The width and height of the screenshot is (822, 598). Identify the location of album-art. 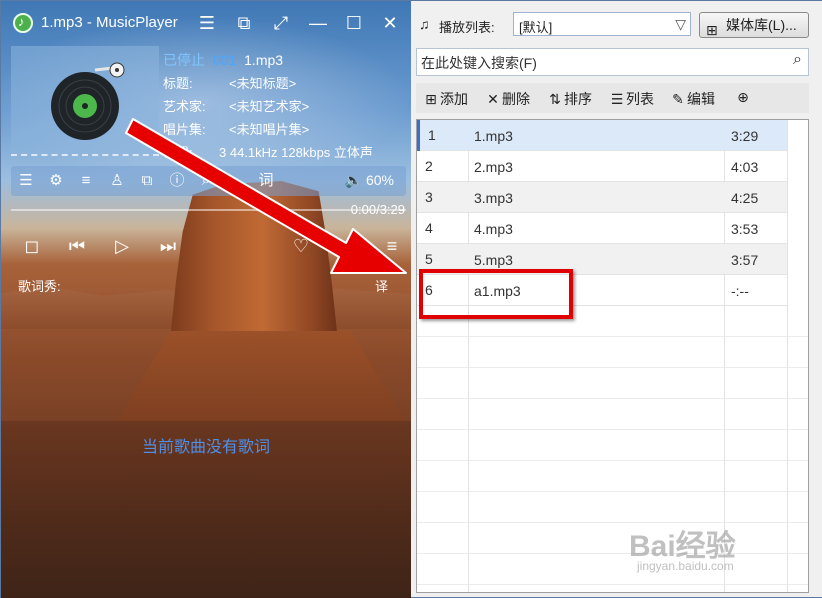
(85, 101).